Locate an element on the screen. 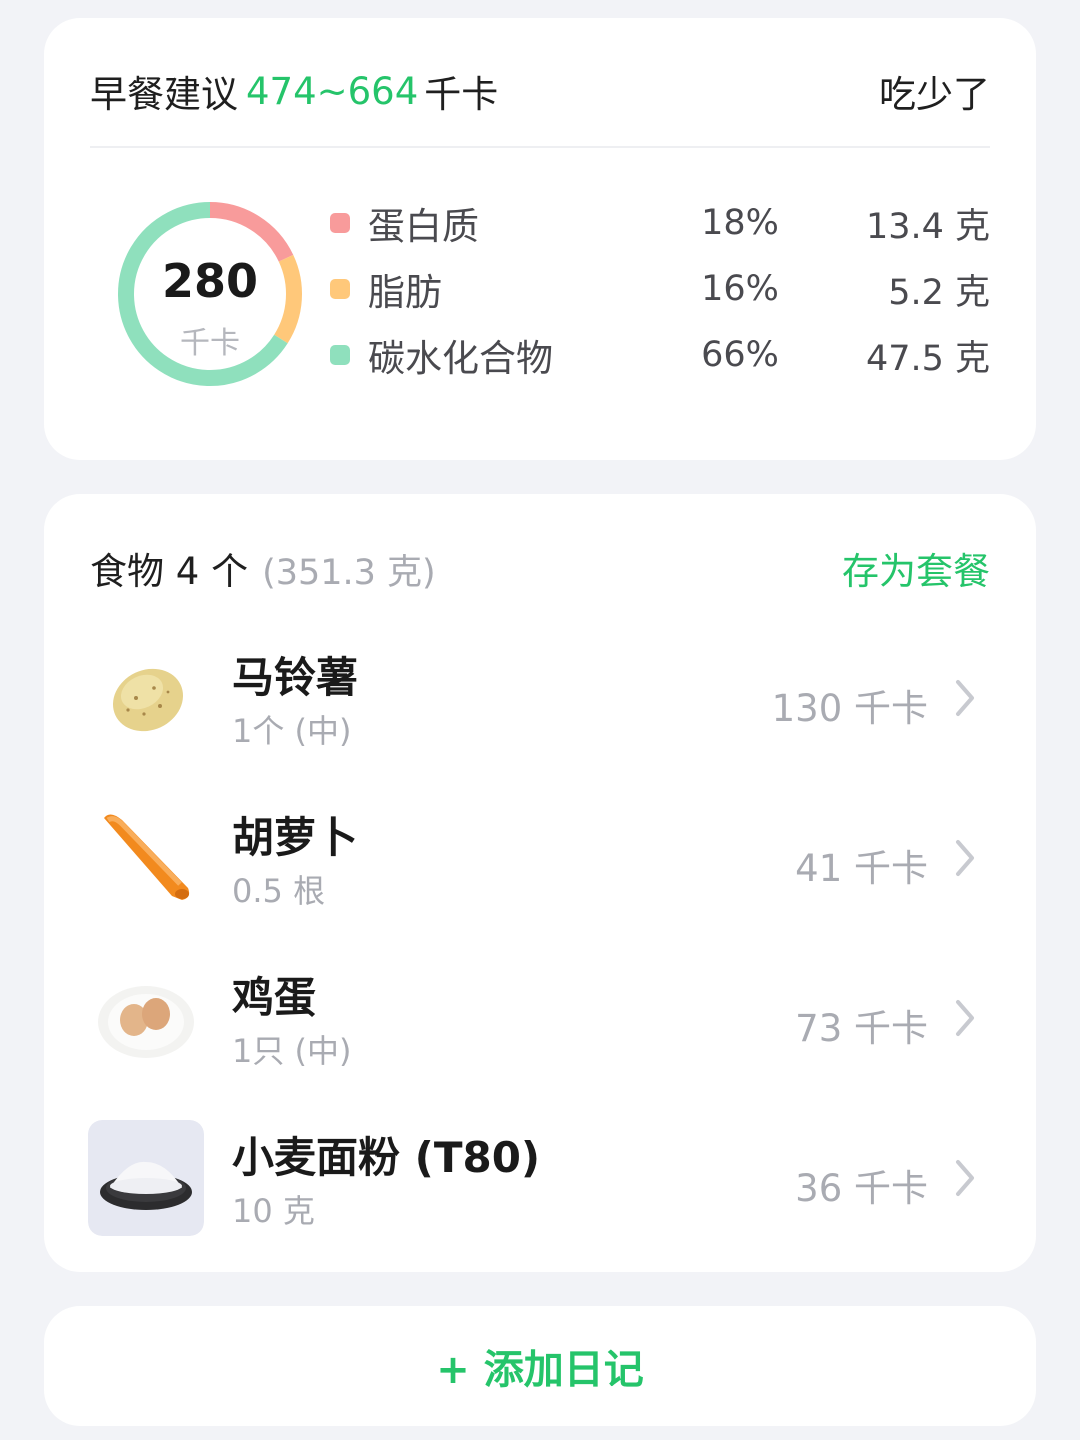 Image resolution: width=1080 pixels, height=1440 pixels. egg-icon is located at coordinates (146, 1018).